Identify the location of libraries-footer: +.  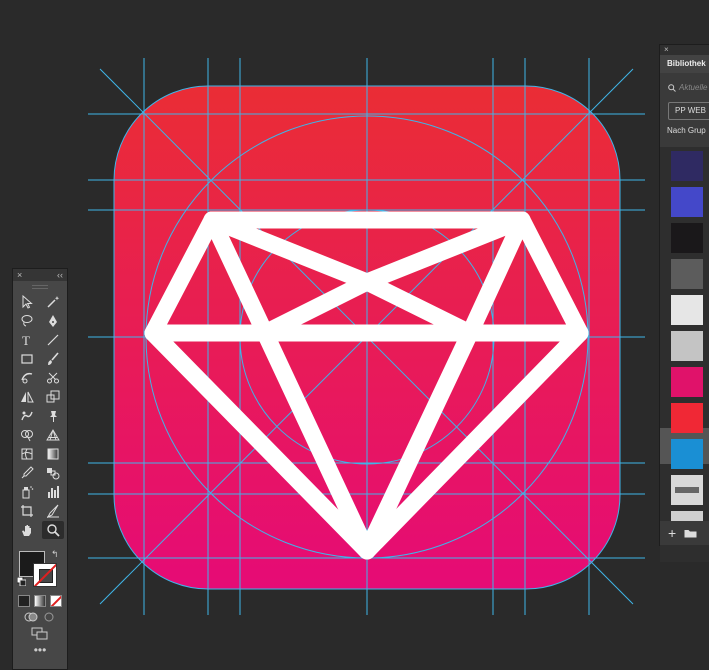
(684, 533).